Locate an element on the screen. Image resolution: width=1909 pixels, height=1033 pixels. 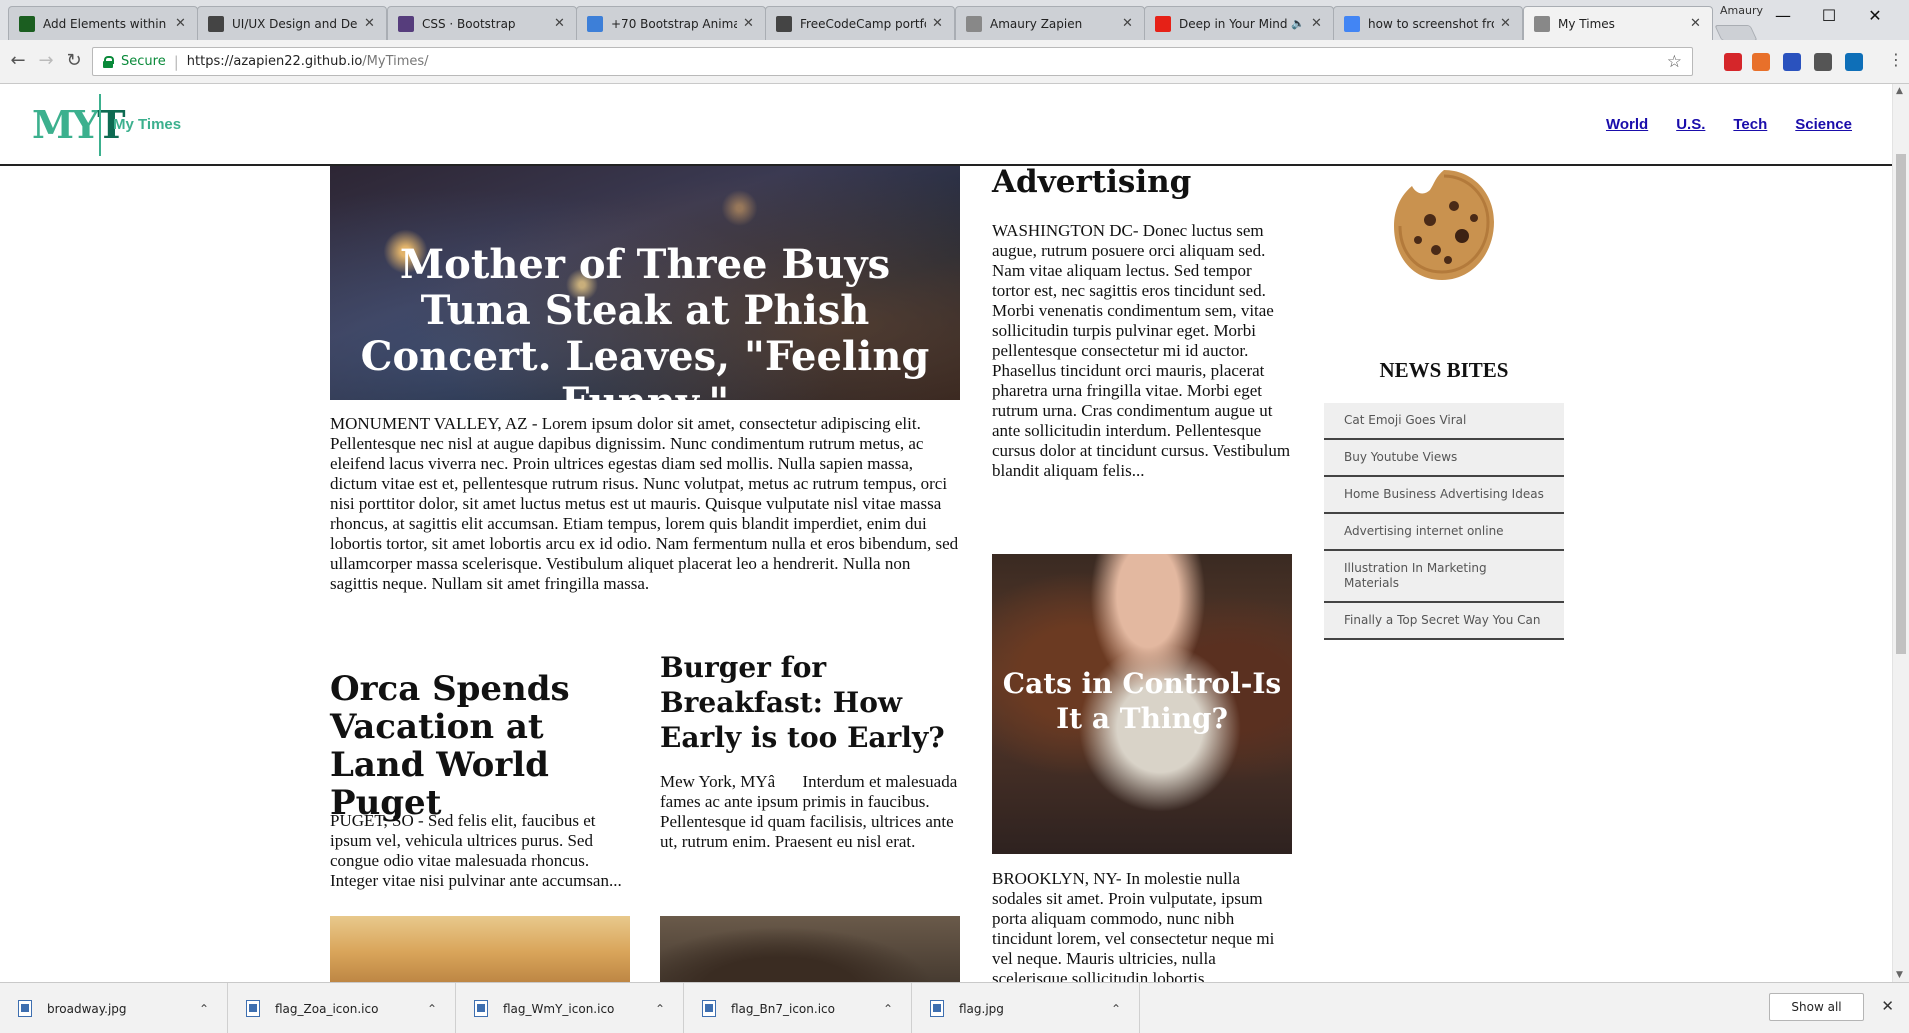
advertising-headline: Advertising is located at coordinates (1142, 182).